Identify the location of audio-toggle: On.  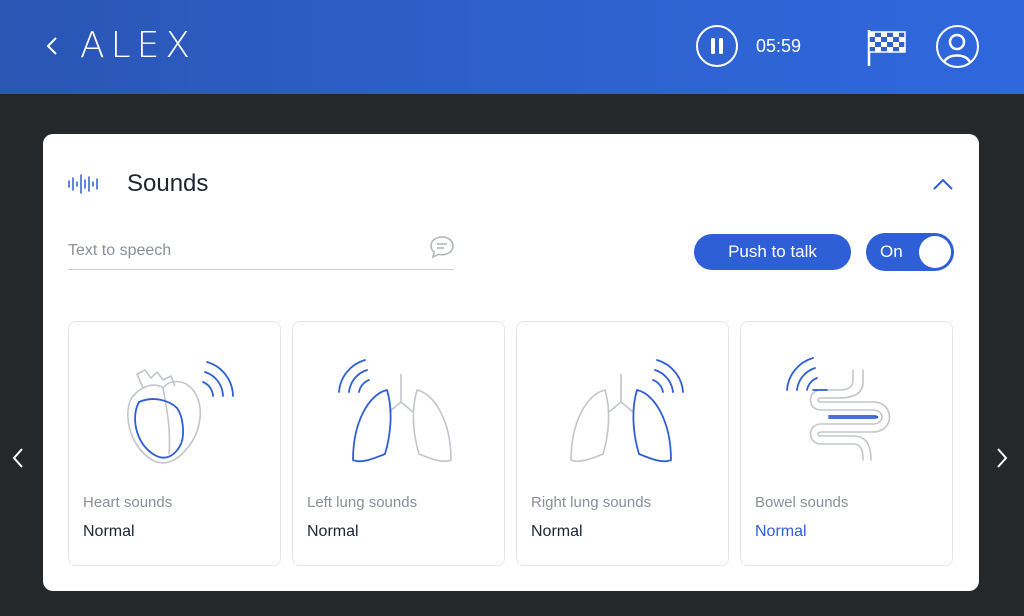
(910, 252).